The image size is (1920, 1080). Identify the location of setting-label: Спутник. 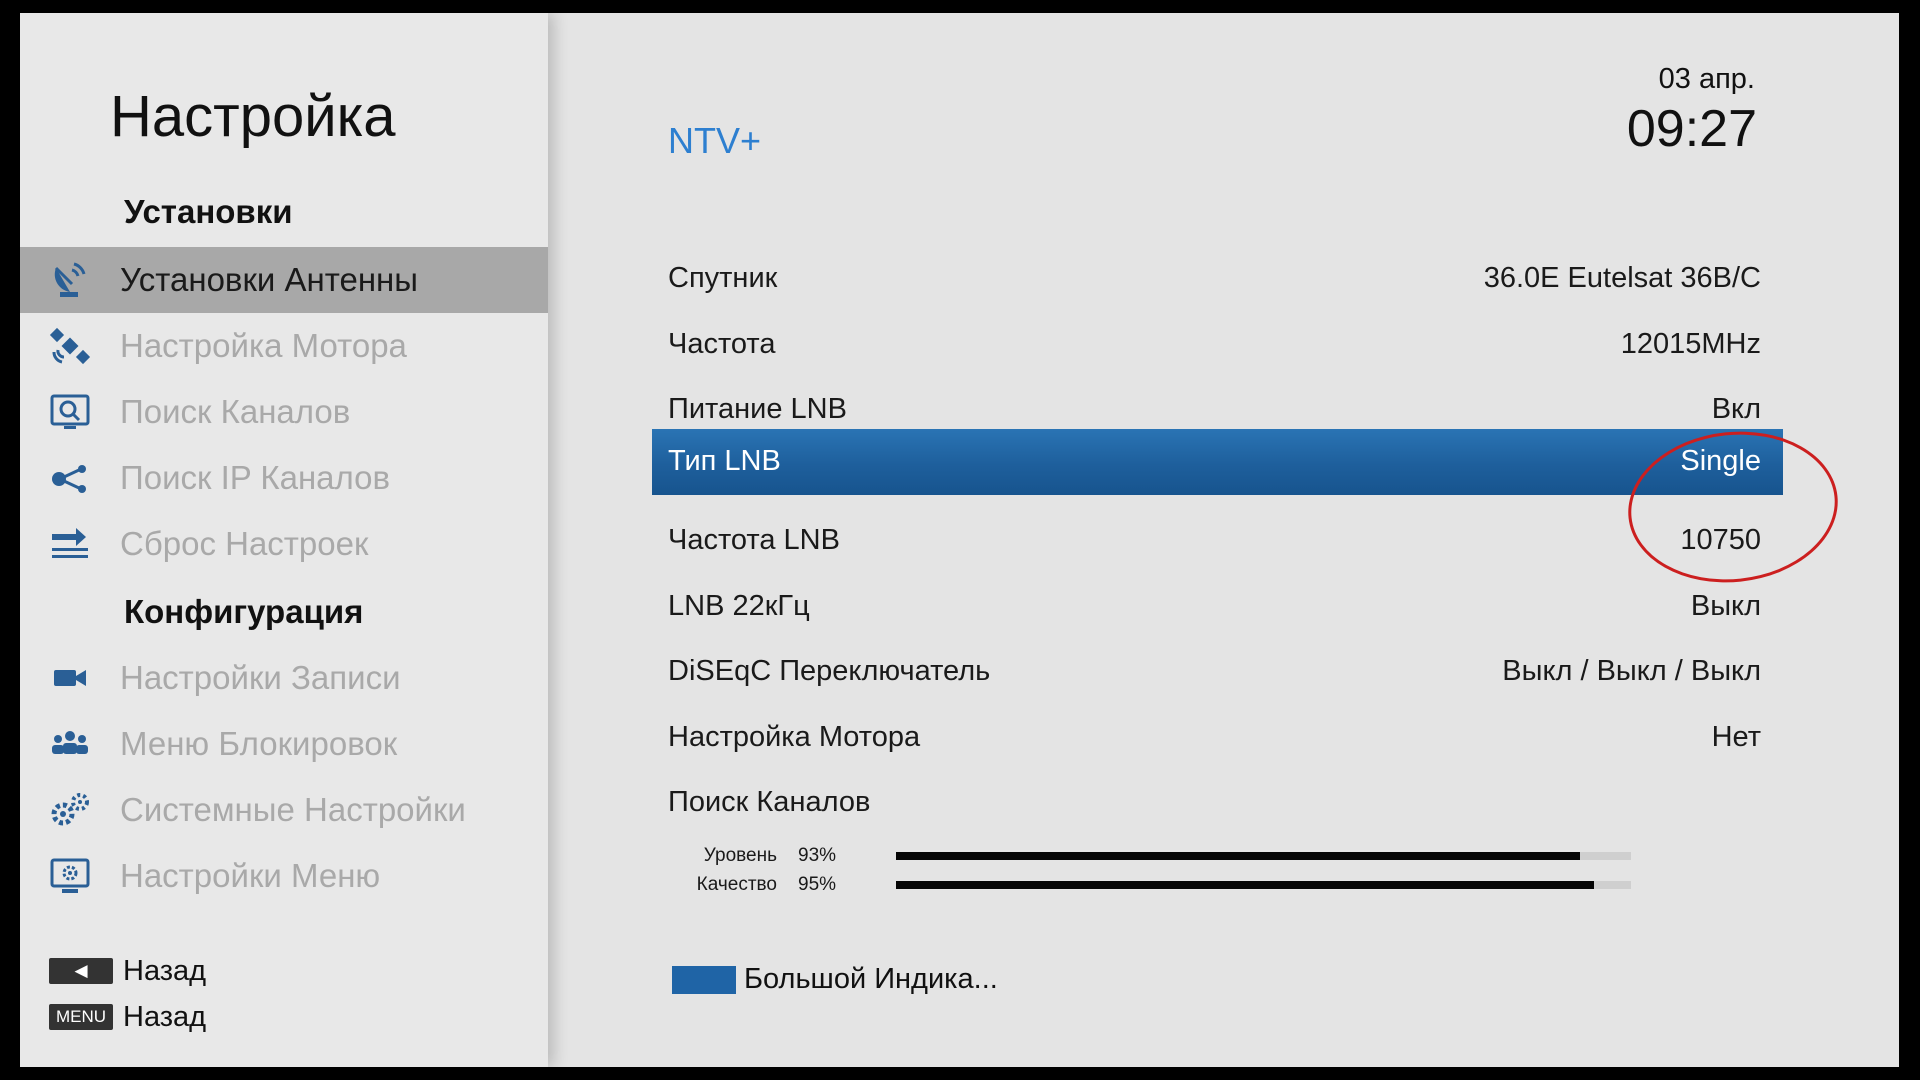
(723, 278).